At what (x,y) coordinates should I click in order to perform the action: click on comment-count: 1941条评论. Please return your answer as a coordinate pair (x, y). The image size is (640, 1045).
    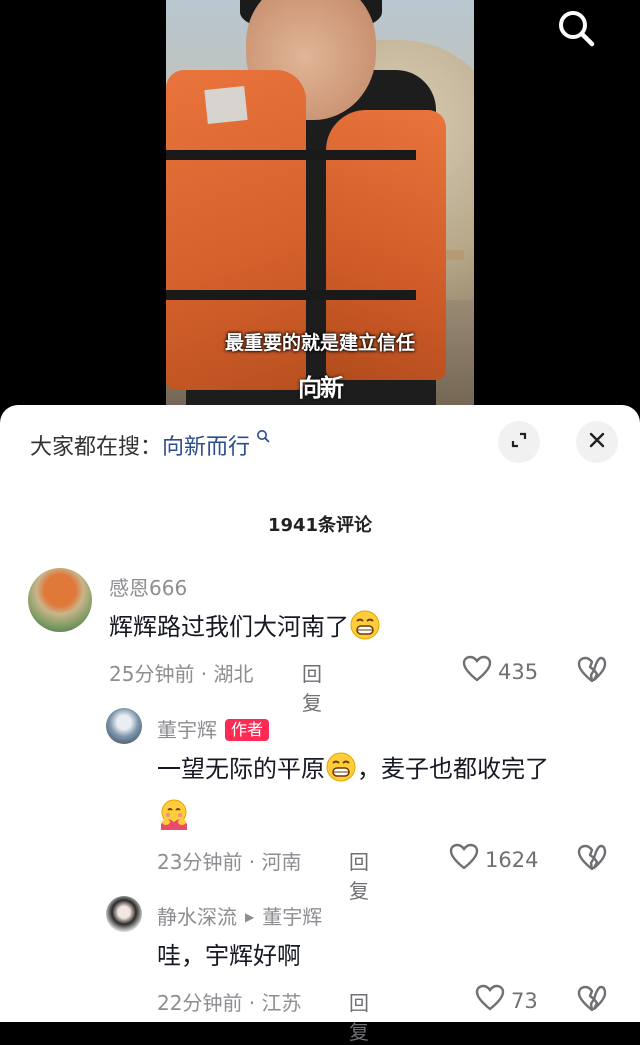
    Looking at the image, I should click on (320, 525).